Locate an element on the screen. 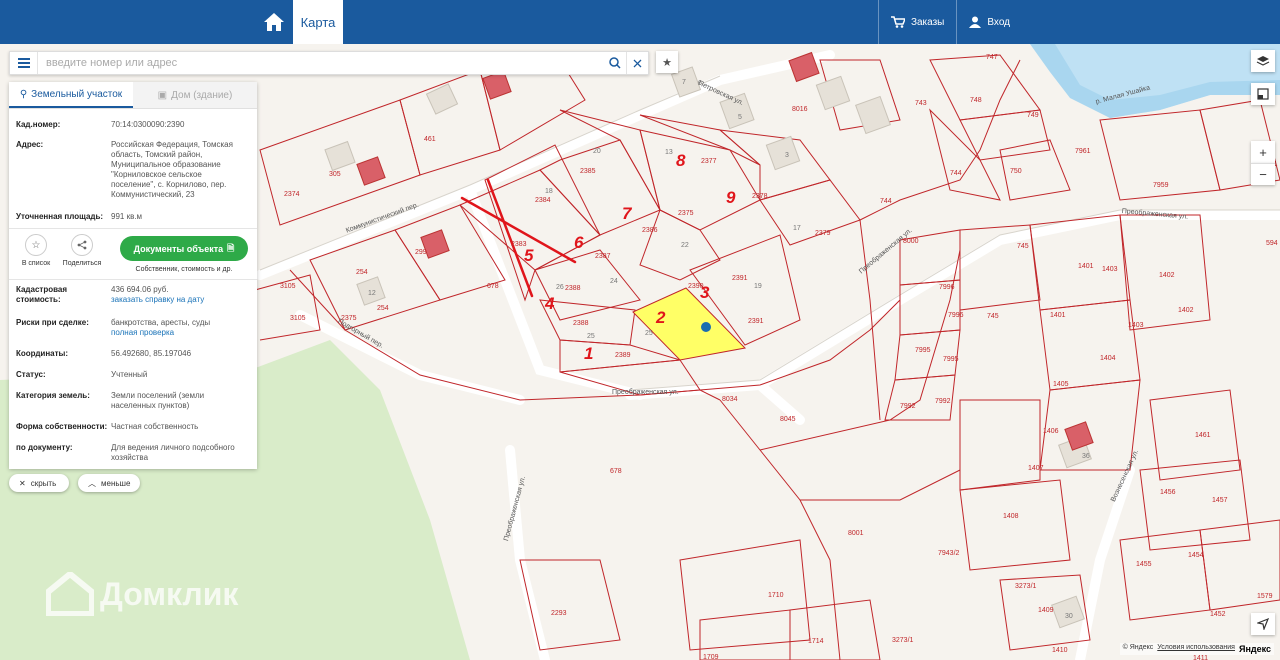  info-row-coordinates: Координаты: 56.492680, 85.197046 is located at coordinates (134, 354).